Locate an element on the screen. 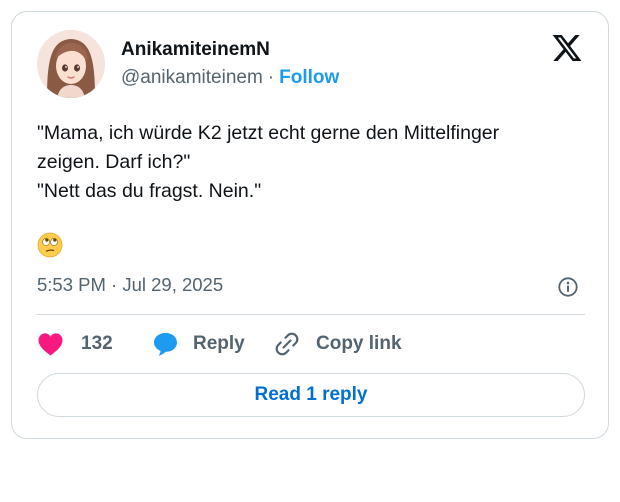 The width and height of the screenshot is (620, 502). reply-button: Reply is located at coordinates (198, 344).